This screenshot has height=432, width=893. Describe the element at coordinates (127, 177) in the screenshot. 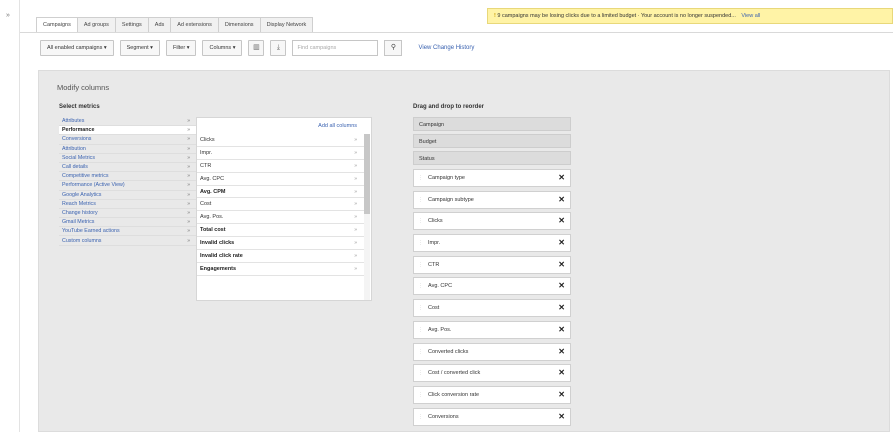

I see `metric-category-item: Competitive metrics »` at that location.